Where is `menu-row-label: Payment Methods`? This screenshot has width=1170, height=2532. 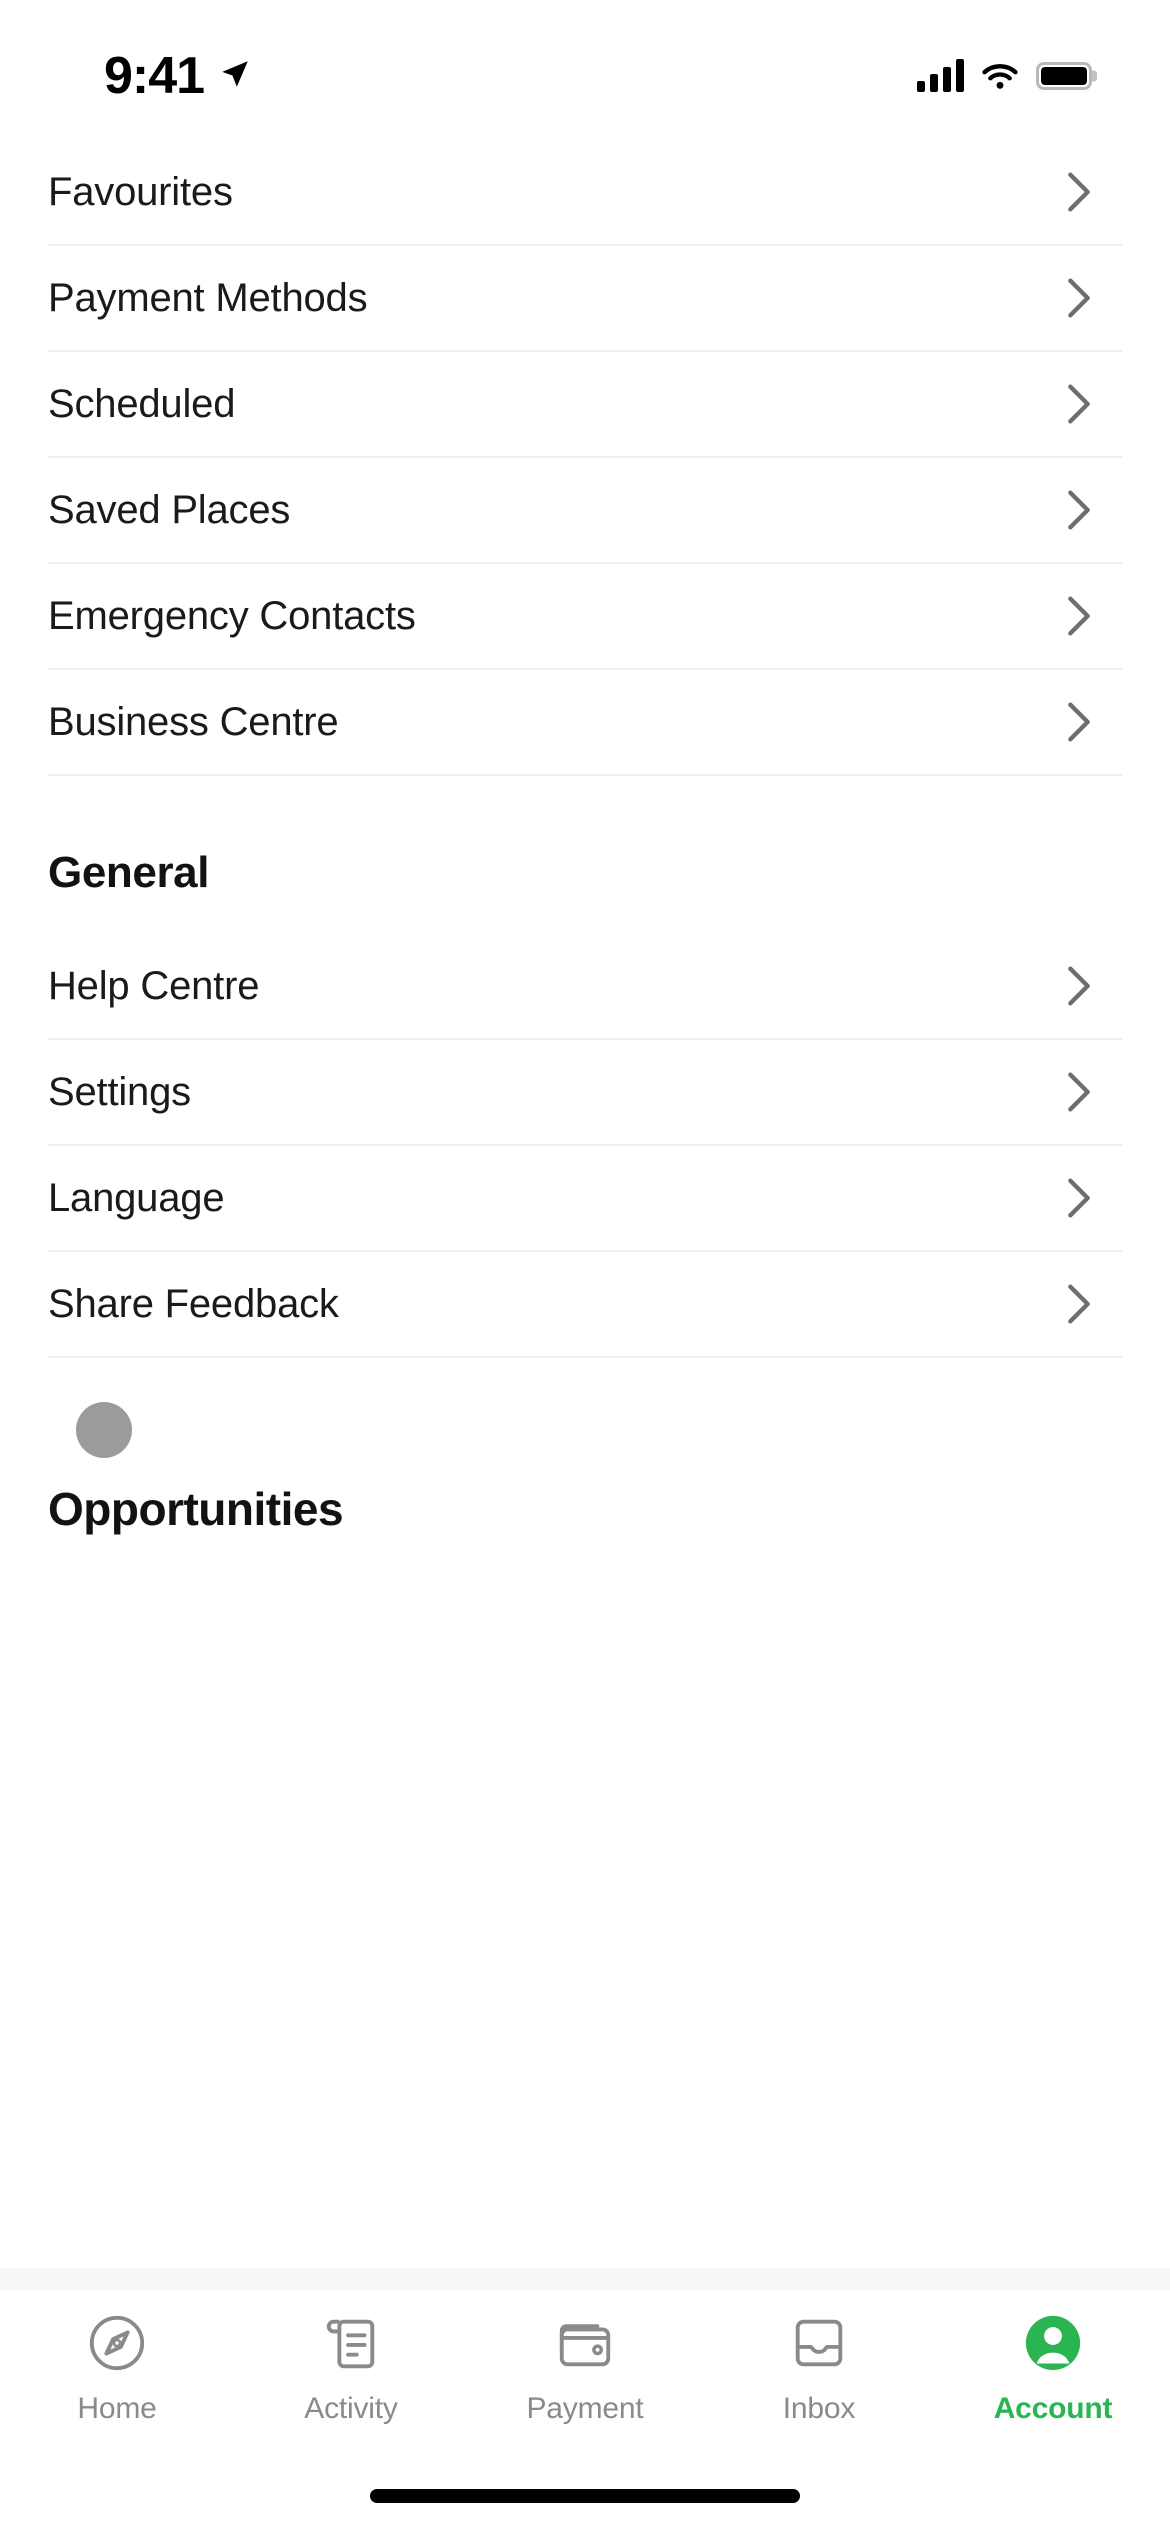 menu-row-label: Payment Methods is located at coordinates (208, 297).